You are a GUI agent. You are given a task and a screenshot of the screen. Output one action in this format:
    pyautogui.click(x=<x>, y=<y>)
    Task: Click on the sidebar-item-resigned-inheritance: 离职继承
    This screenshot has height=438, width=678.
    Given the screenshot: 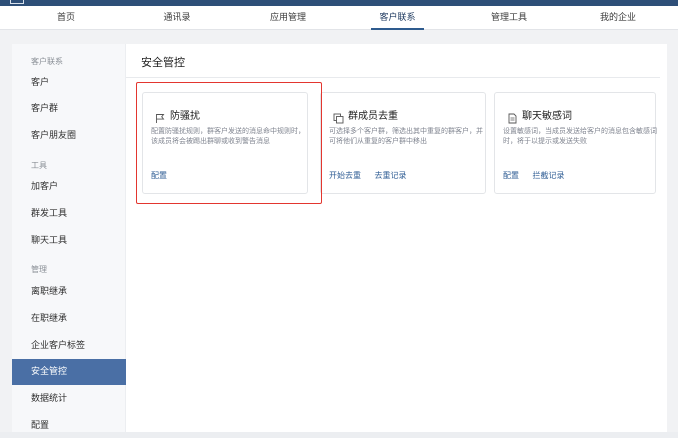 What is the action you would take?
    pyautogui.click(x=69, y=292)
    